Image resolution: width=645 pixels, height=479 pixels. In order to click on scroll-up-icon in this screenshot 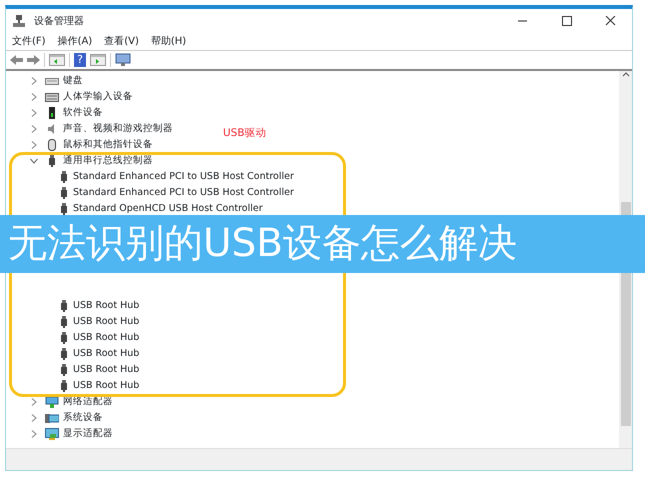, I will do `click(626, 74)`.